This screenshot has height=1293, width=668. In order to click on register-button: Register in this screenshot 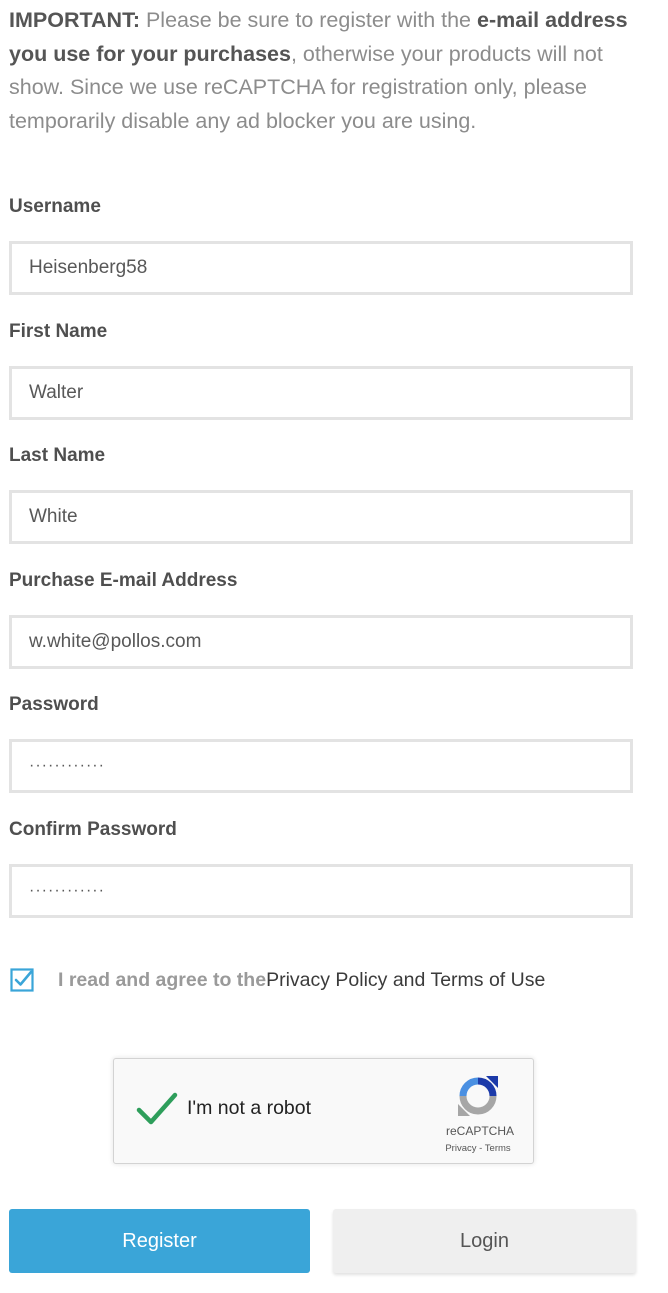, I will do `click(159, 1241)`.